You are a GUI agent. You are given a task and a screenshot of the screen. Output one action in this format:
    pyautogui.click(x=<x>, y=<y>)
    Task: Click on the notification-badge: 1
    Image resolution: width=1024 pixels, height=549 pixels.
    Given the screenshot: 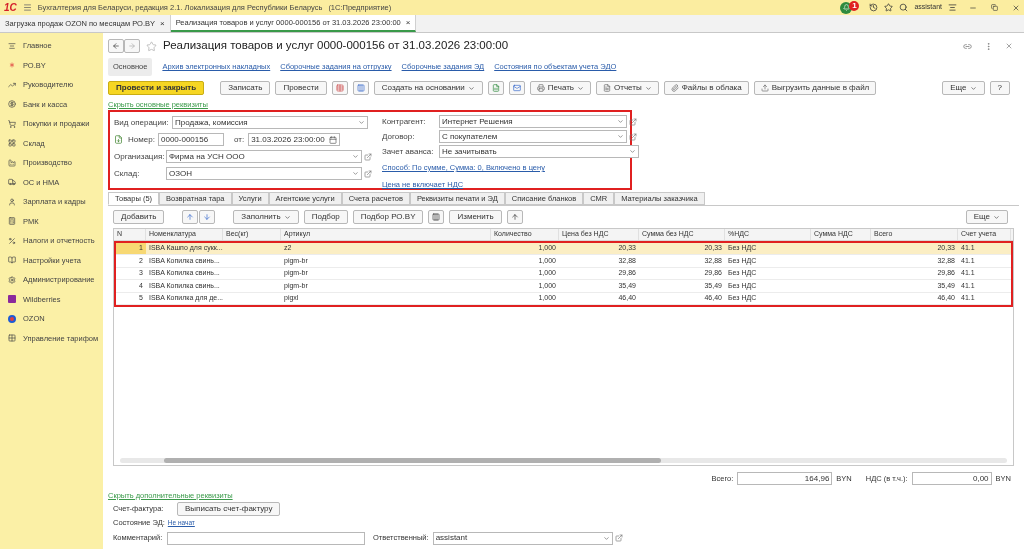 What is the action you would take?
    pyautogui.click(x=854, y=5)
    